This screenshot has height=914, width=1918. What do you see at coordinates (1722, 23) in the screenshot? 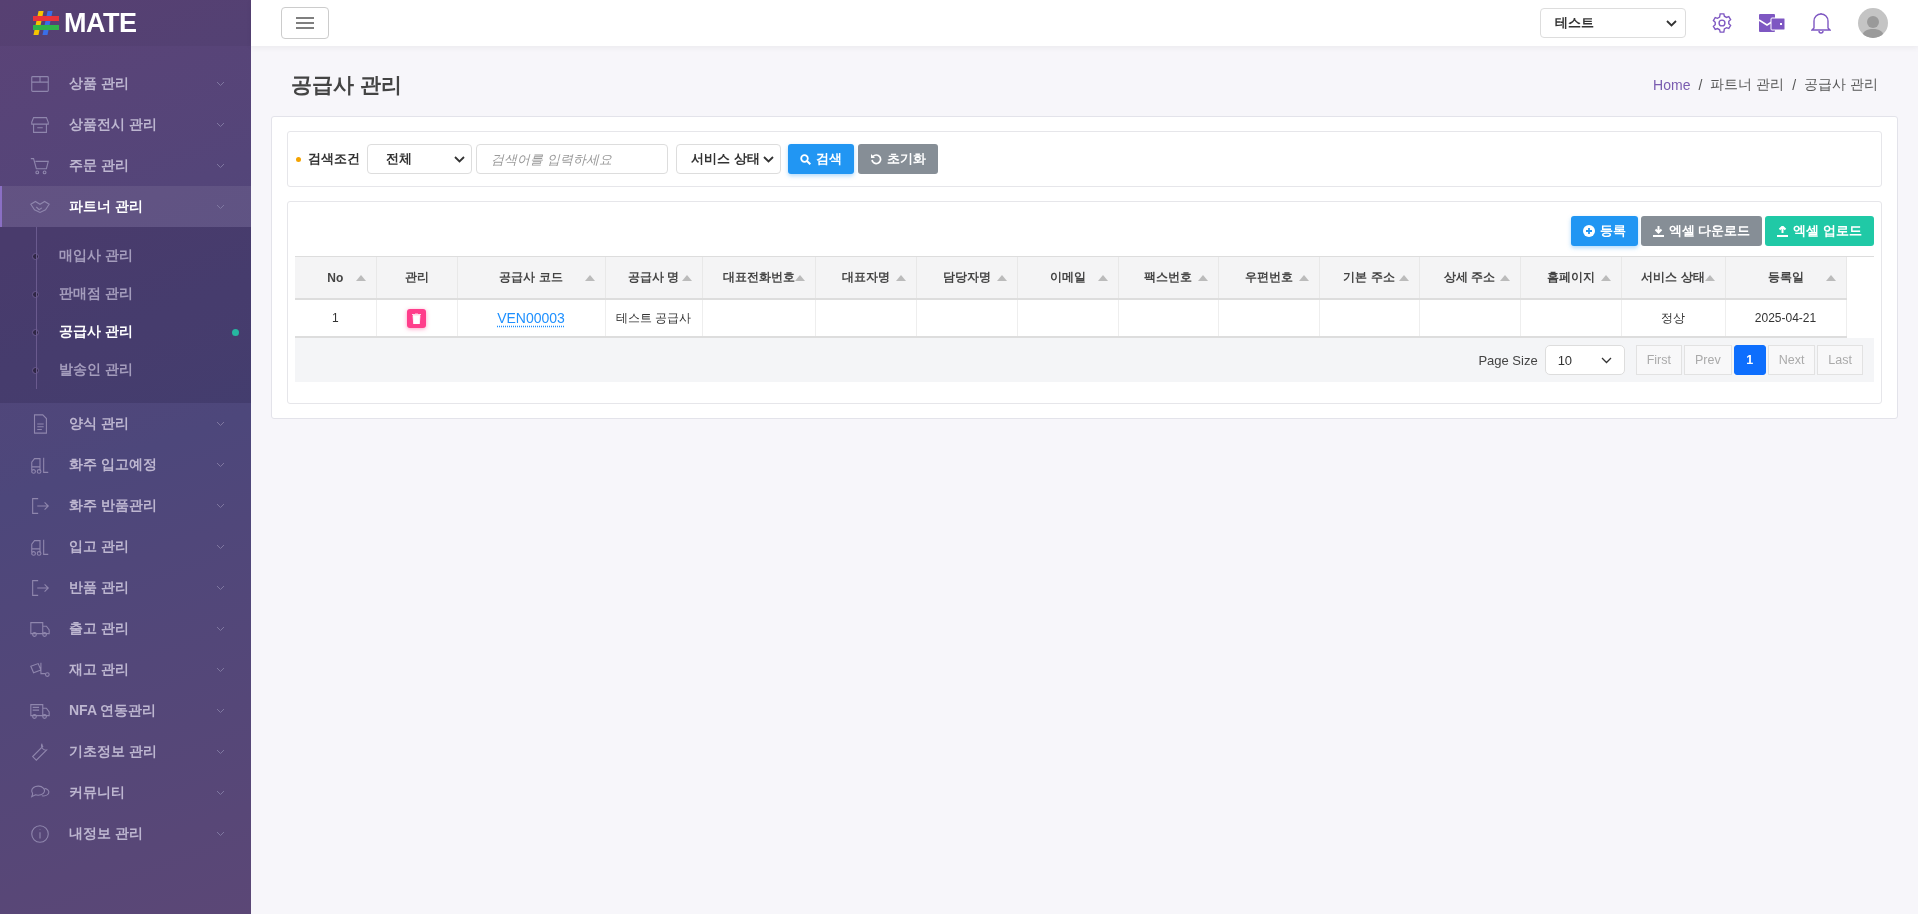
I see `settings-icon` at bounding box center [1722, 23].